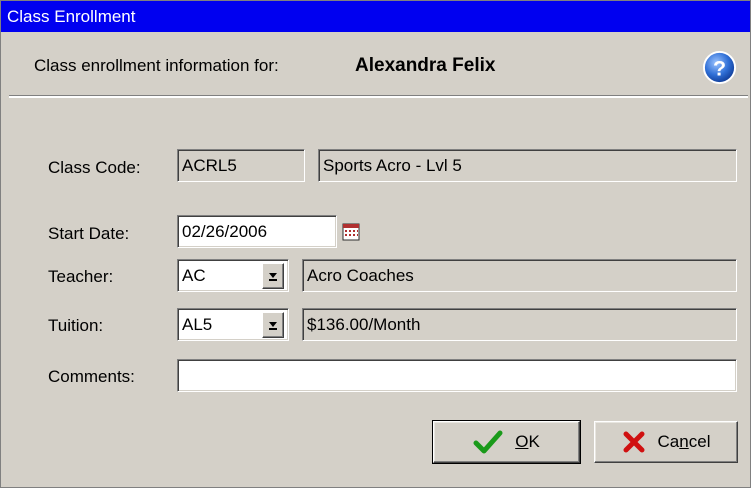  What do you see at coordinates (81, 276) in the screenshot?
I see `teacher-label: Teacher:` at bounding box center [81, 276].